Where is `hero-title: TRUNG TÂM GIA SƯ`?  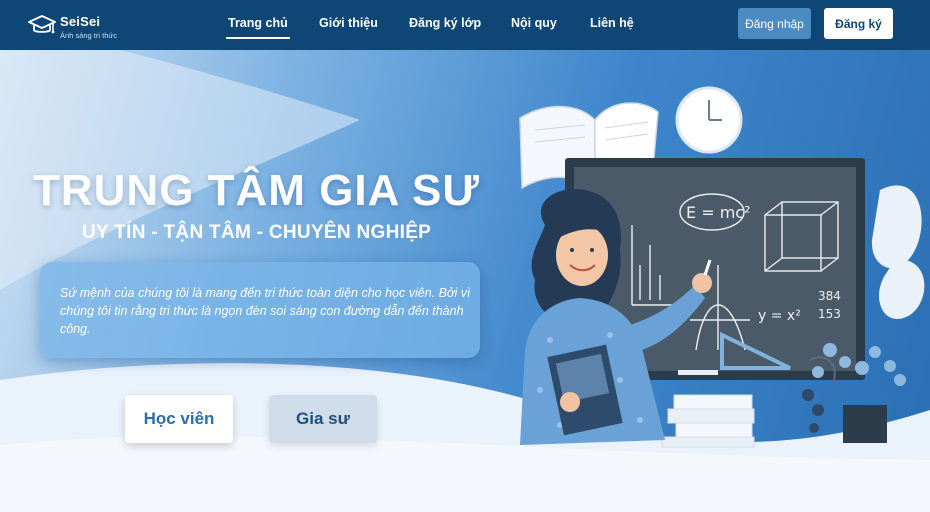 hero-title: TRUNG TÂM GIA SƯ is located at coordinates (256, 190).